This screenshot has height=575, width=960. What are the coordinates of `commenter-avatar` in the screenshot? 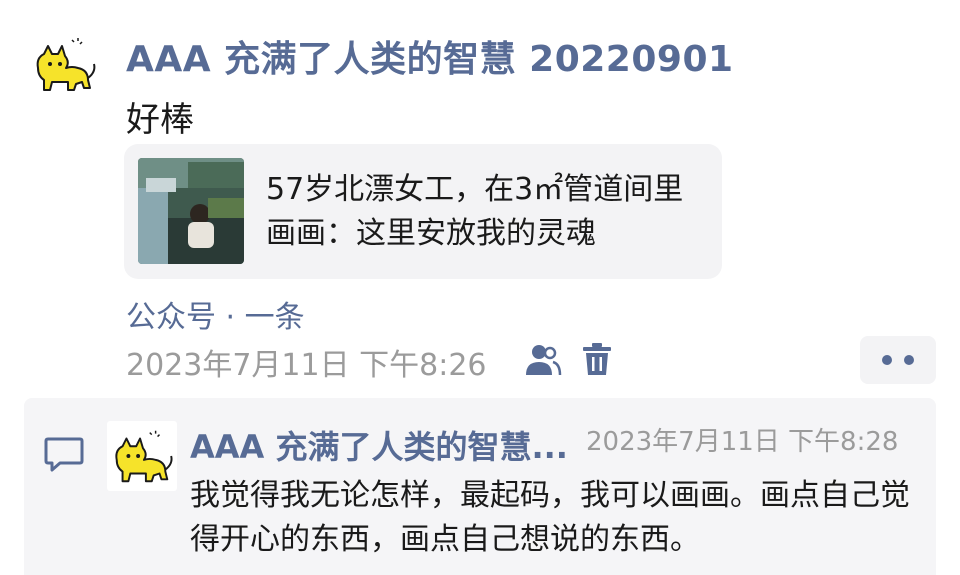 It's located at (142, 456).